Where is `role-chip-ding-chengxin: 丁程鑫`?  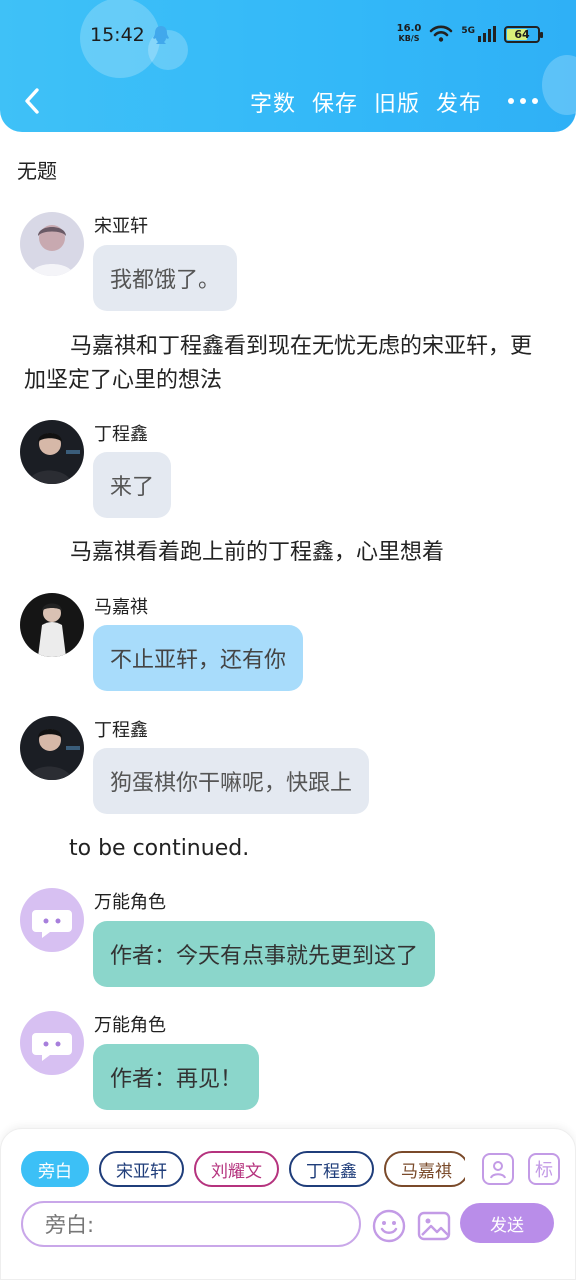 role-chip-ding-chengxin: 丁程鑫 is located at coordinates (331, 1169).